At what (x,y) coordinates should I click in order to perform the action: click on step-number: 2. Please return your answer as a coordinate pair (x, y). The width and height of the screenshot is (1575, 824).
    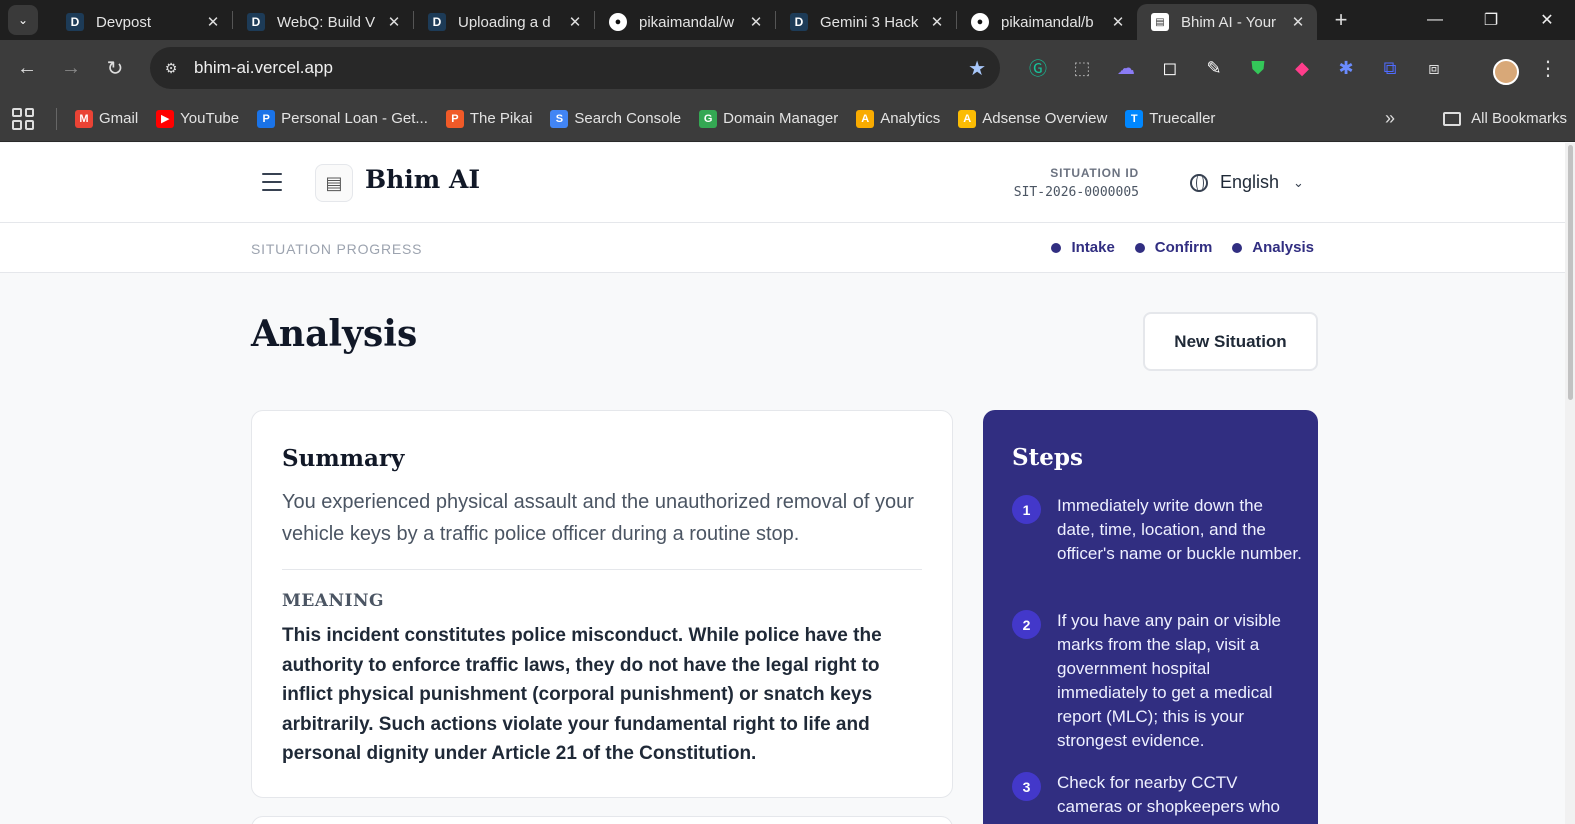
    Looking at the image, I should click on (1026, 624).